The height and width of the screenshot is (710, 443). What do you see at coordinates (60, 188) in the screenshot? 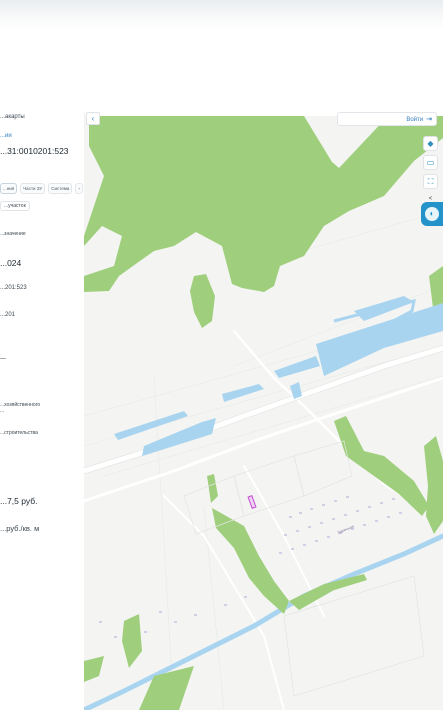
I see `tab-system: Система` at bounding box center [60, 188].